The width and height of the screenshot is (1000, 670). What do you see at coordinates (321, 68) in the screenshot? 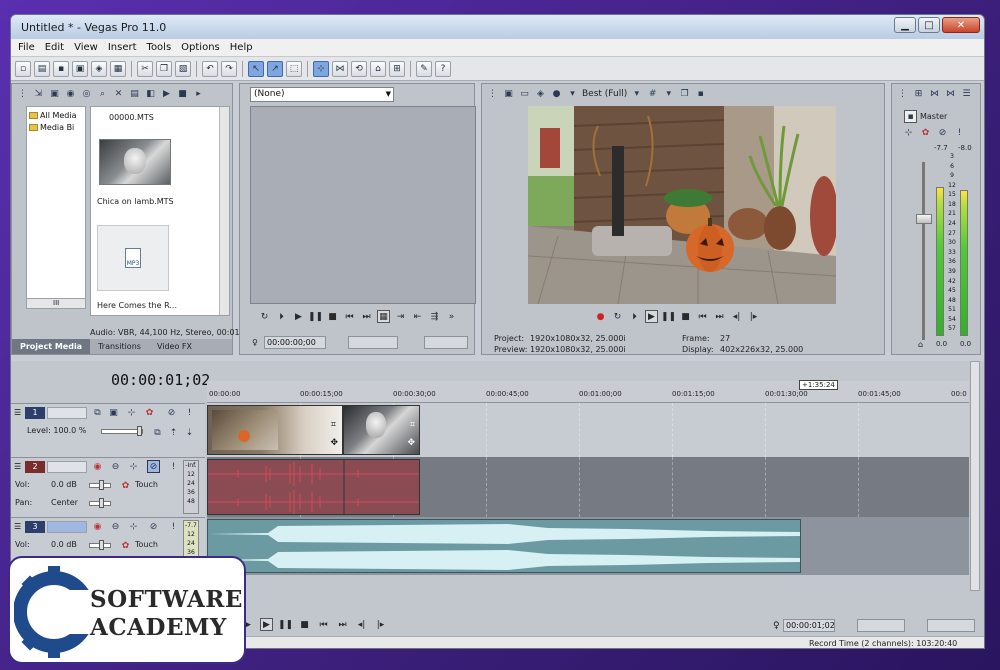
I see `snapping-icon: ⊹` at bounding box center [321, 68].